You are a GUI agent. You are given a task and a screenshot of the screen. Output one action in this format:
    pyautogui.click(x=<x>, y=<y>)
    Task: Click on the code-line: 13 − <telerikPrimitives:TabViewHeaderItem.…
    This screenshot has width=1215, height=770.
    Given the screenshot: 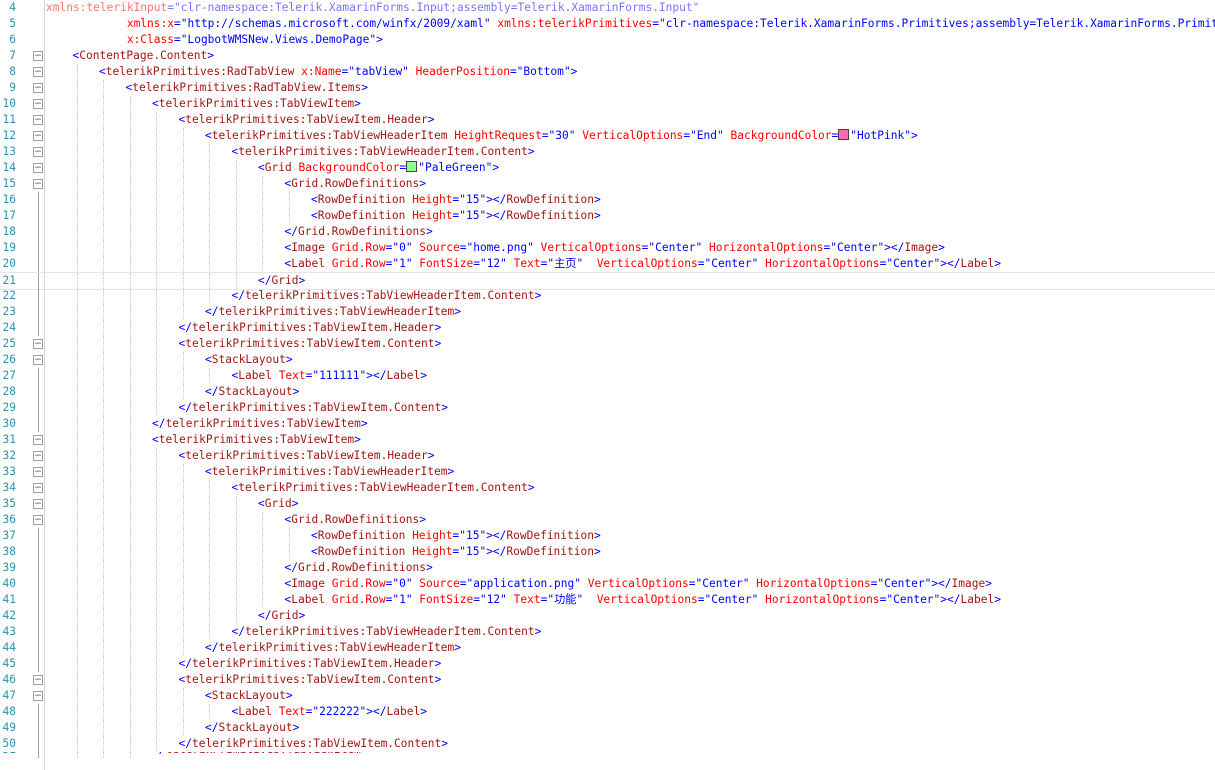 What is the action you would take?
    pyautogui.click(x=607, y=152)
    